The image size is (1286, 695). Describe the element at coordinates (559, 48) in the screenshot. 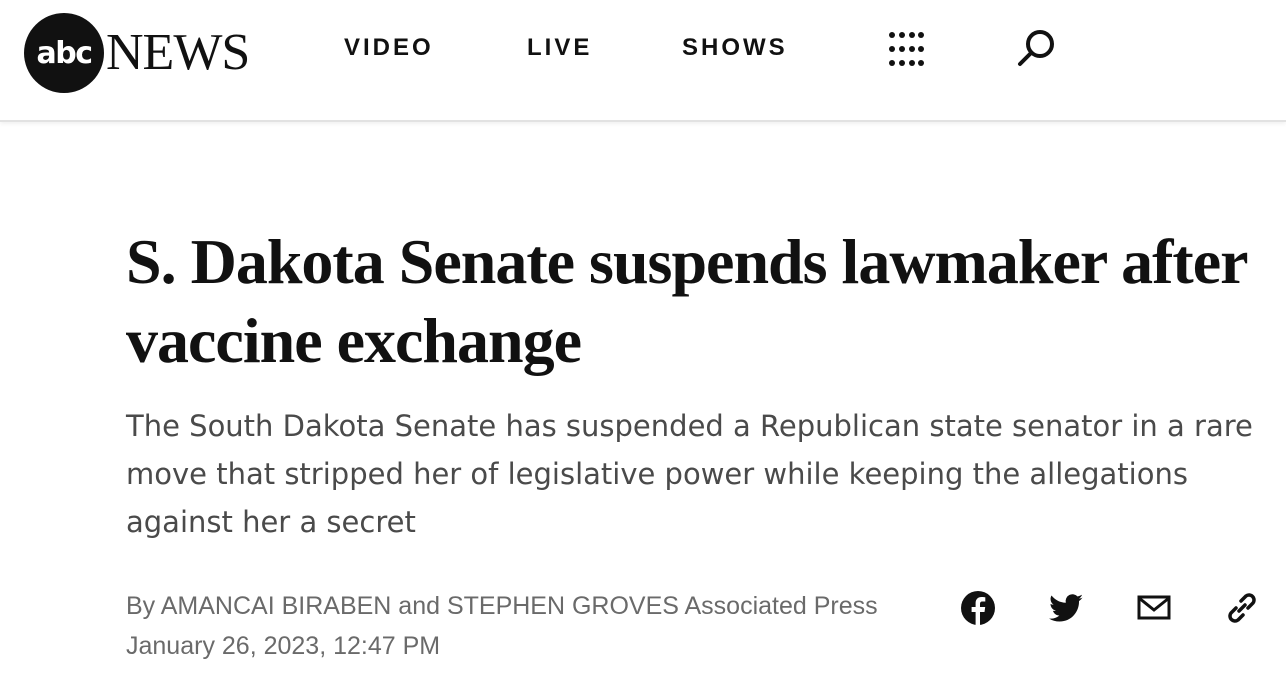

I see `nav-live: LIVE` at that location.